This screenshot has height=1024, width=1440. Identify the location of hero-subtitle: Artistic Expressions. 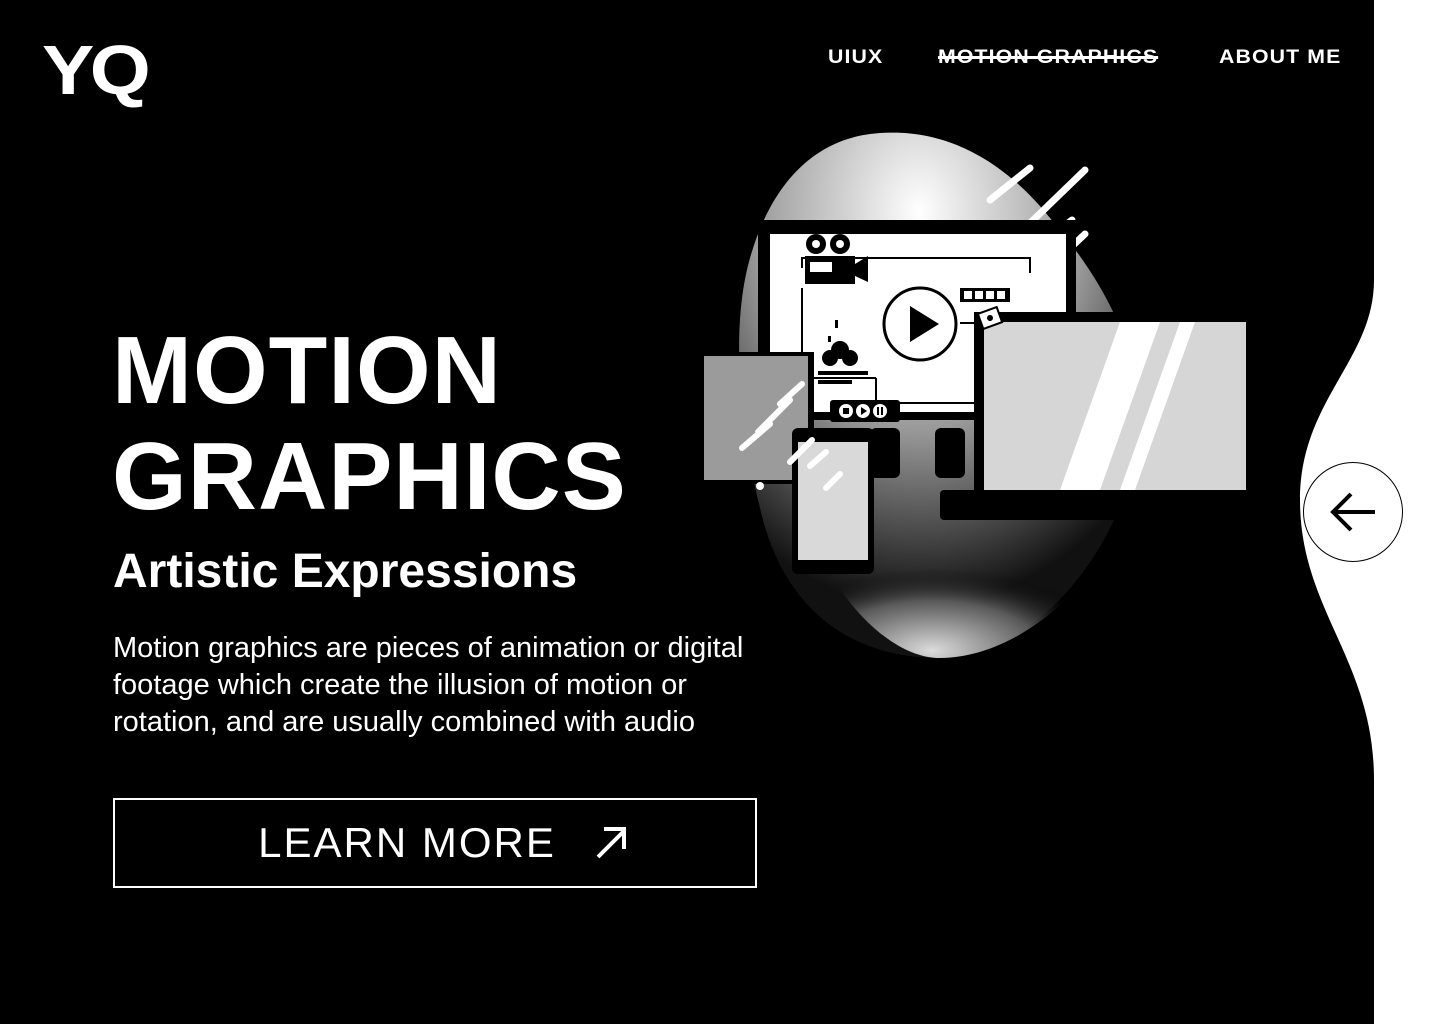
(345, 571).